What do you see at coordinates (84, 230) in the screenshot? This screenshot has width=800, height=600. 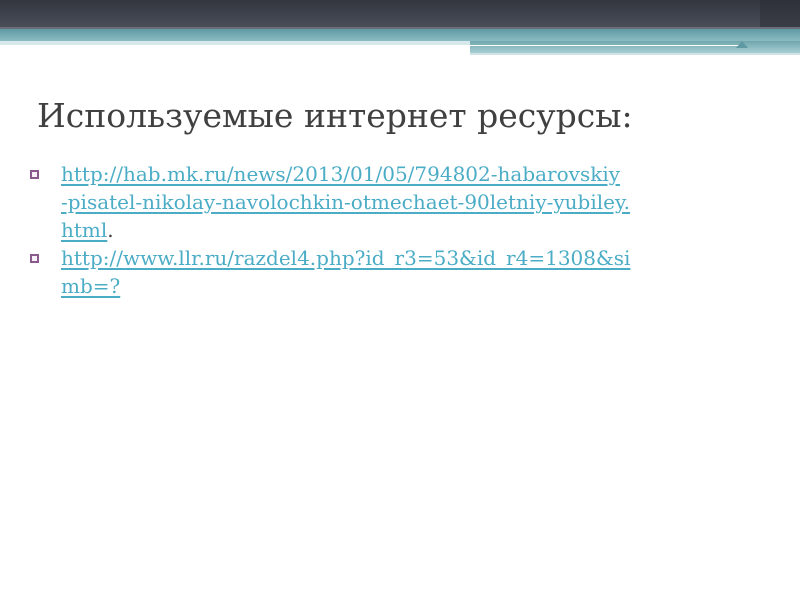 I see `resource-link-1-line-3: html` at bounding box center [84, 230].